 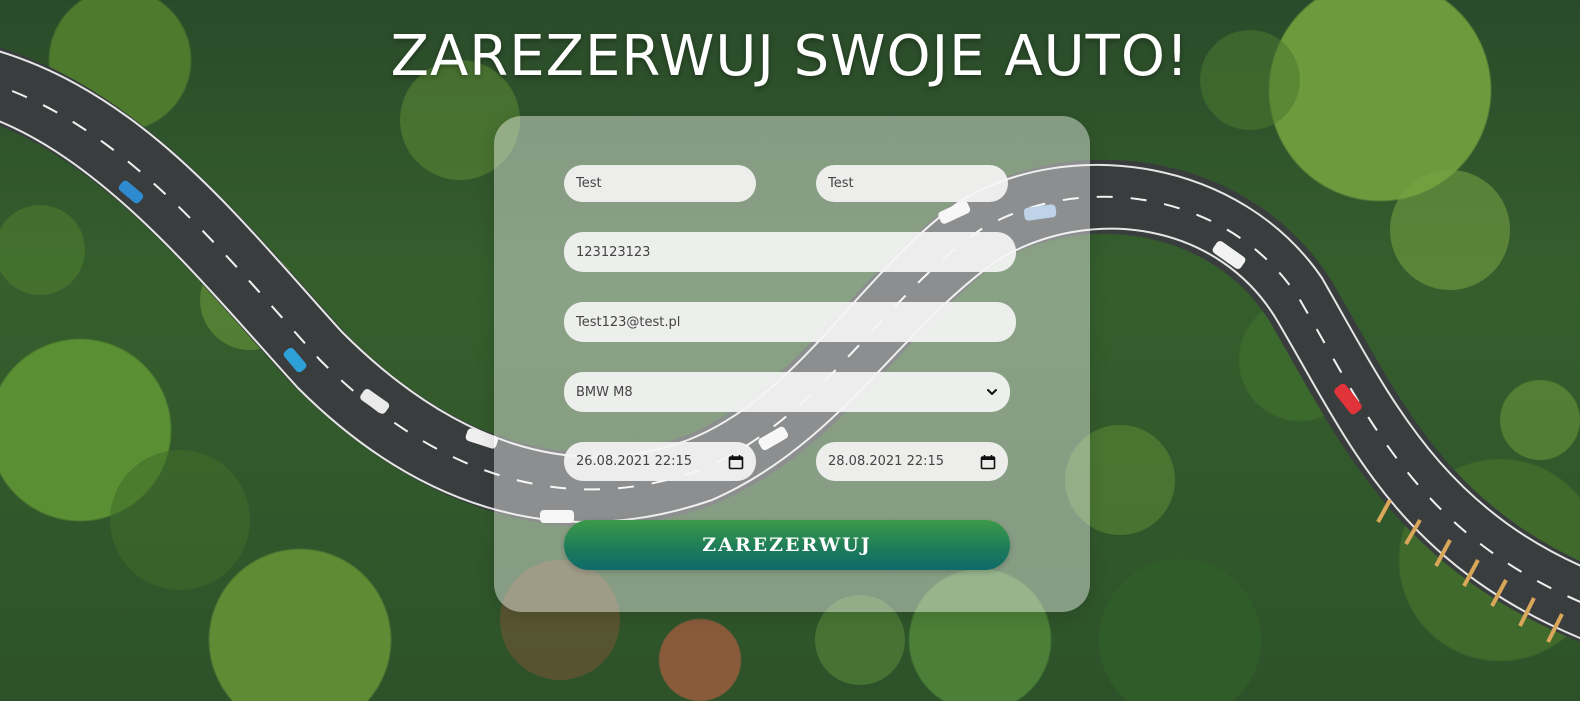 I want to click on date-to-value: 28.08.2021 22:15, so click(x=886, y=461).